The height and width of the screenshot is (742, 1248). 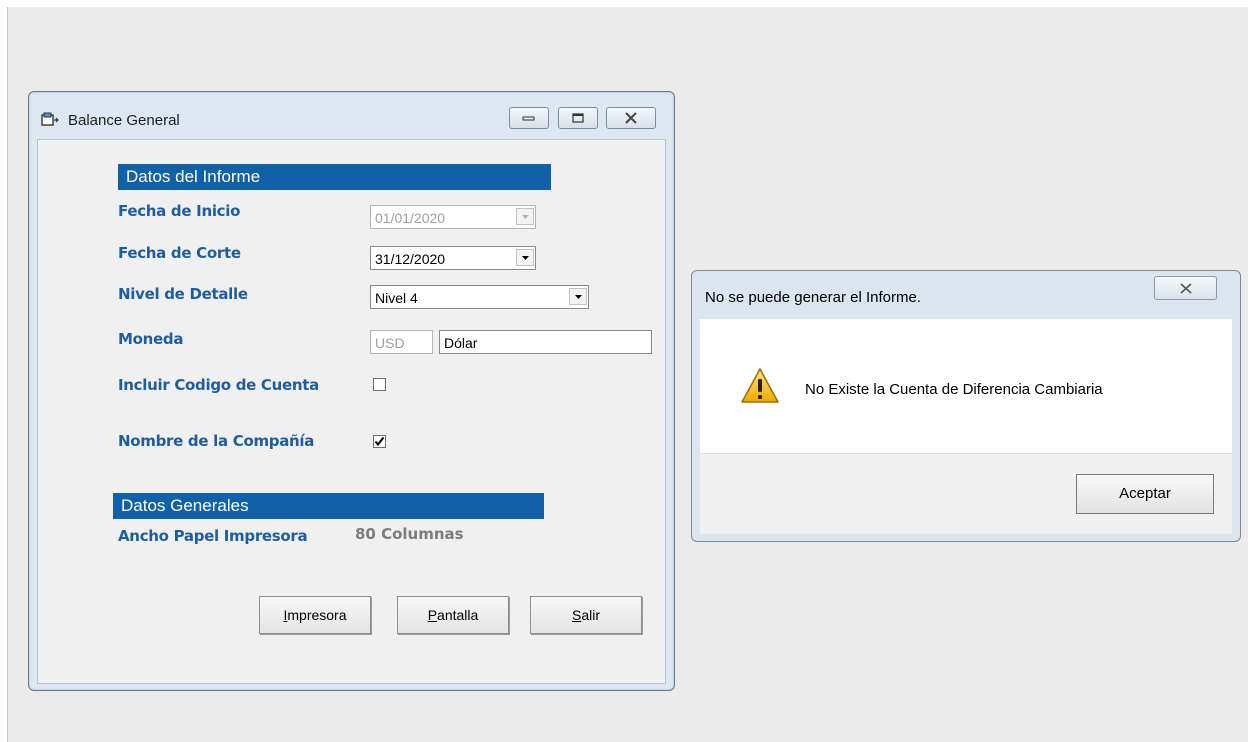 What do you see at coordinates (179, 211) in the screenshot?
I see `fecha-inicio-label: Fecha de Inicio` at bounding box center [179, 211].